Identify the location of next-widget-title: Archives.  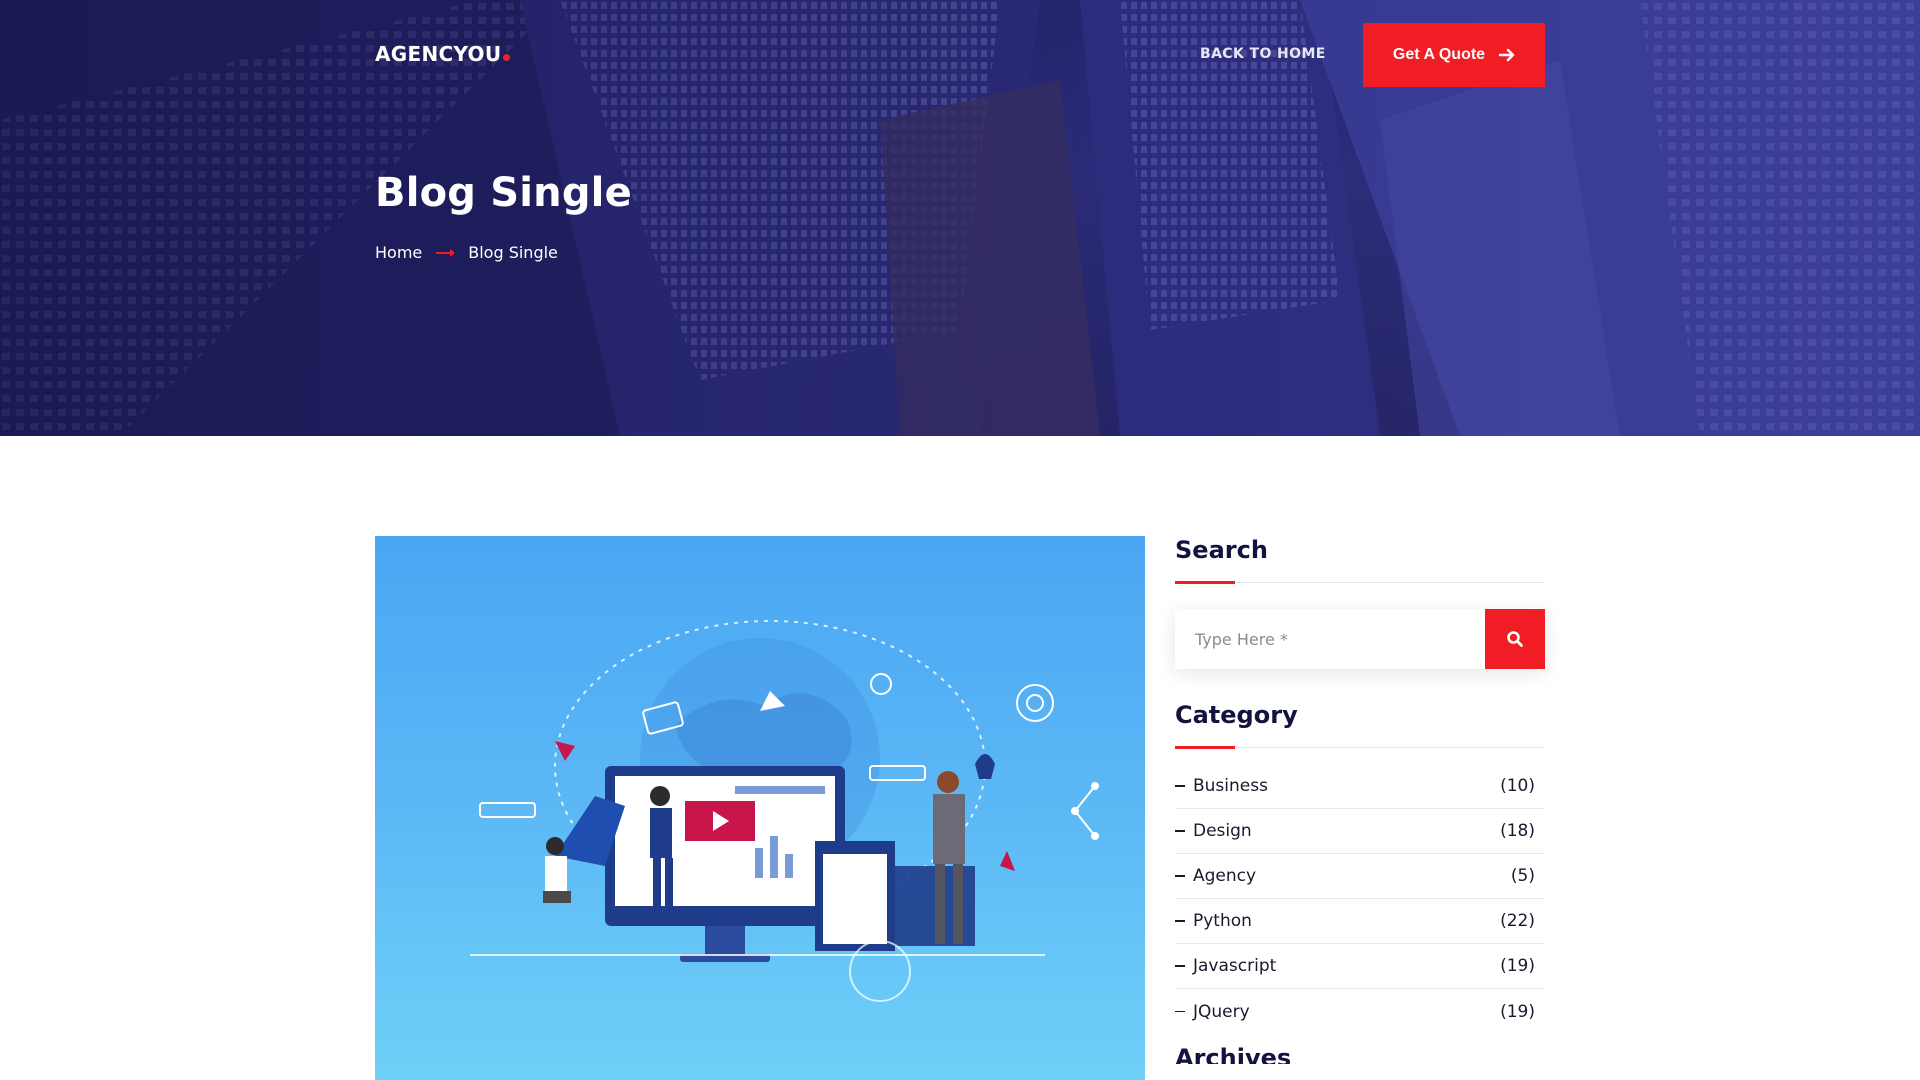
(1233, 1054).